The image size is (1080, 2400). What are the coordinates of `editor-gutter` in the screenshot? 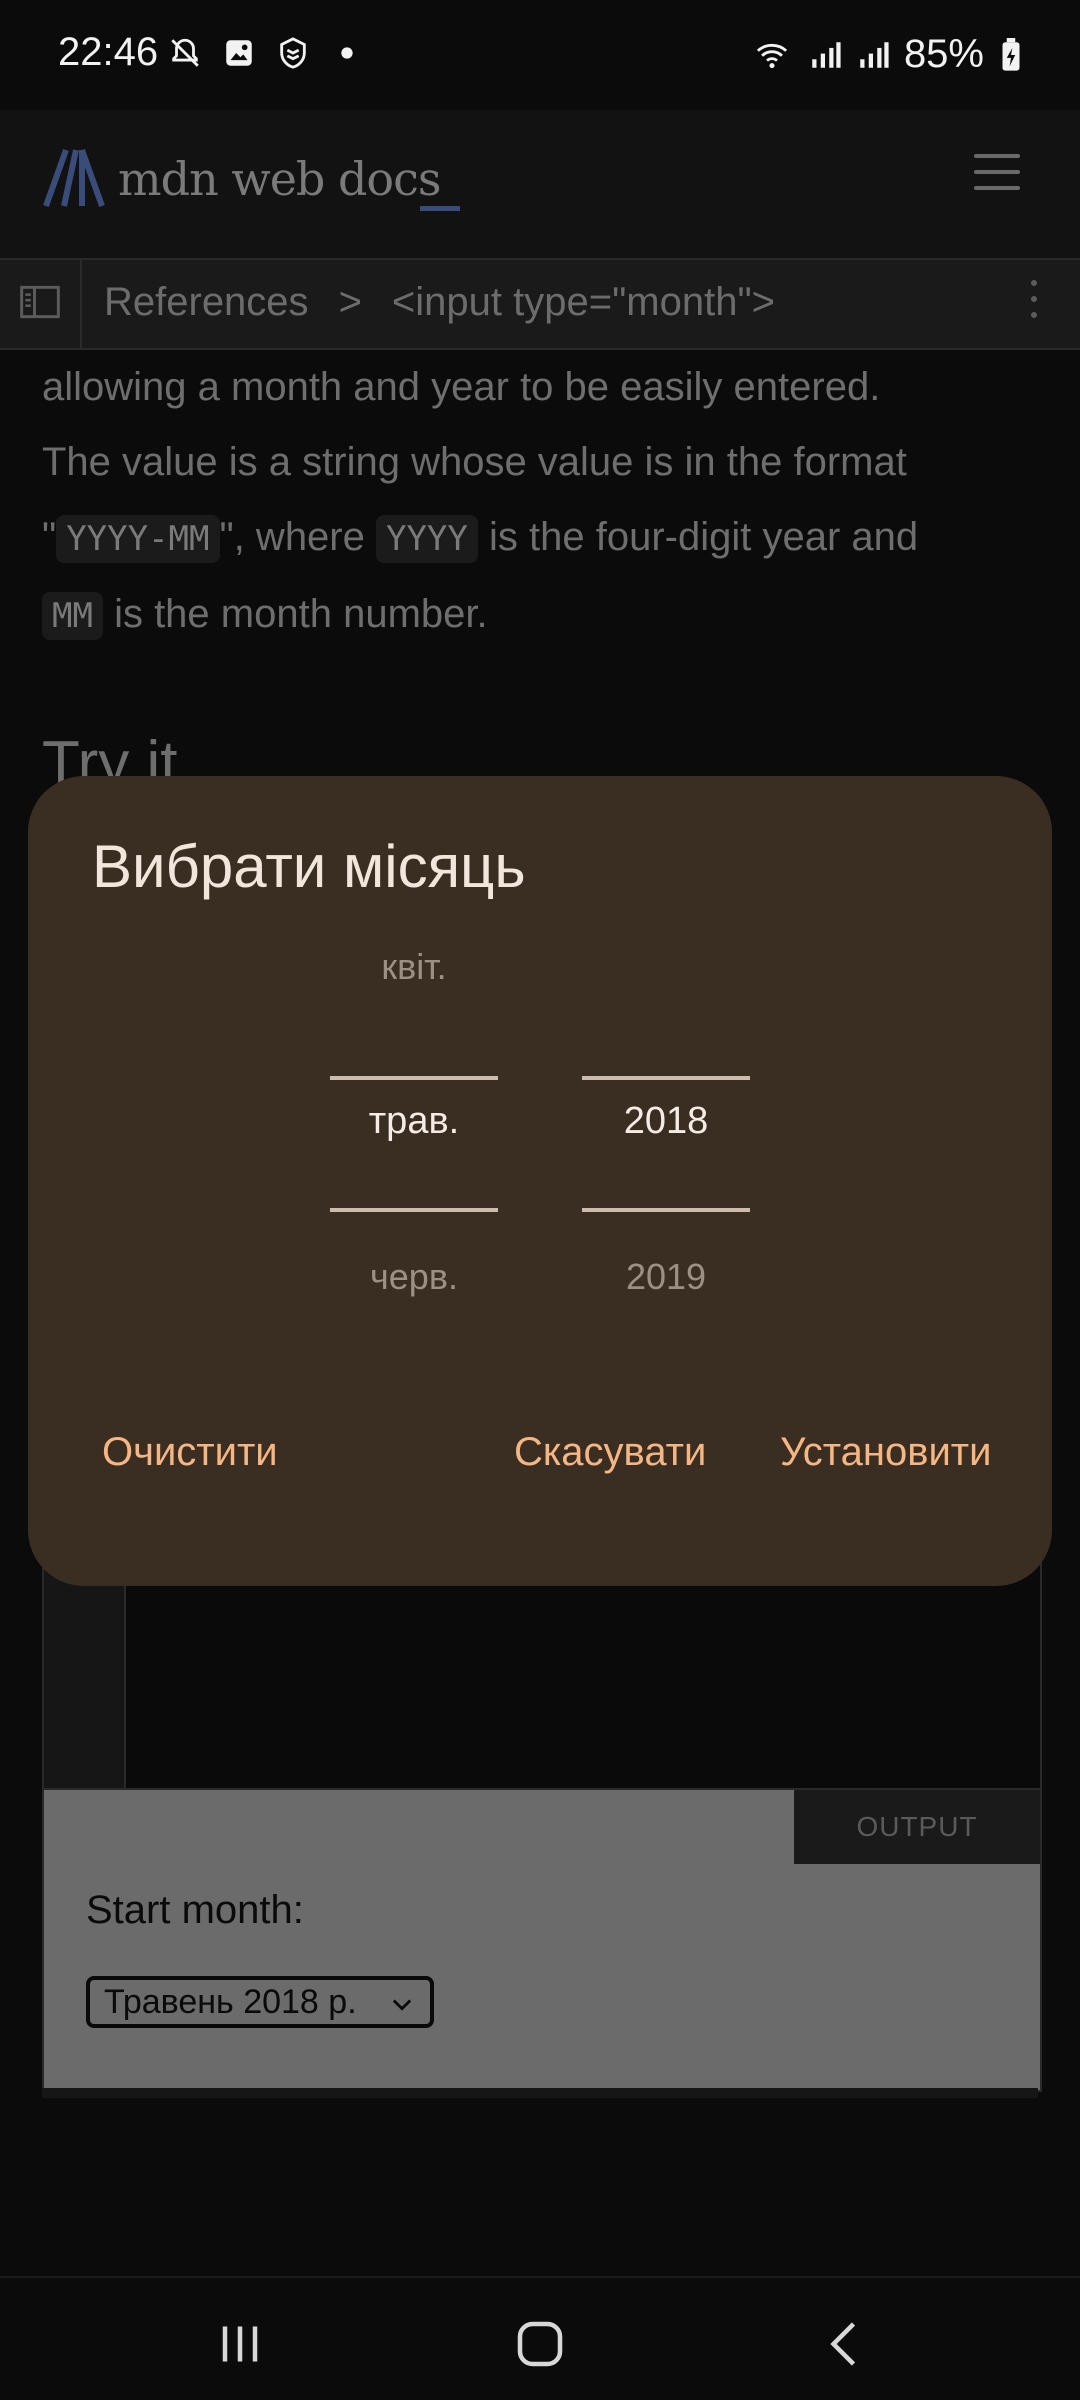 It's located at (85, 1674).